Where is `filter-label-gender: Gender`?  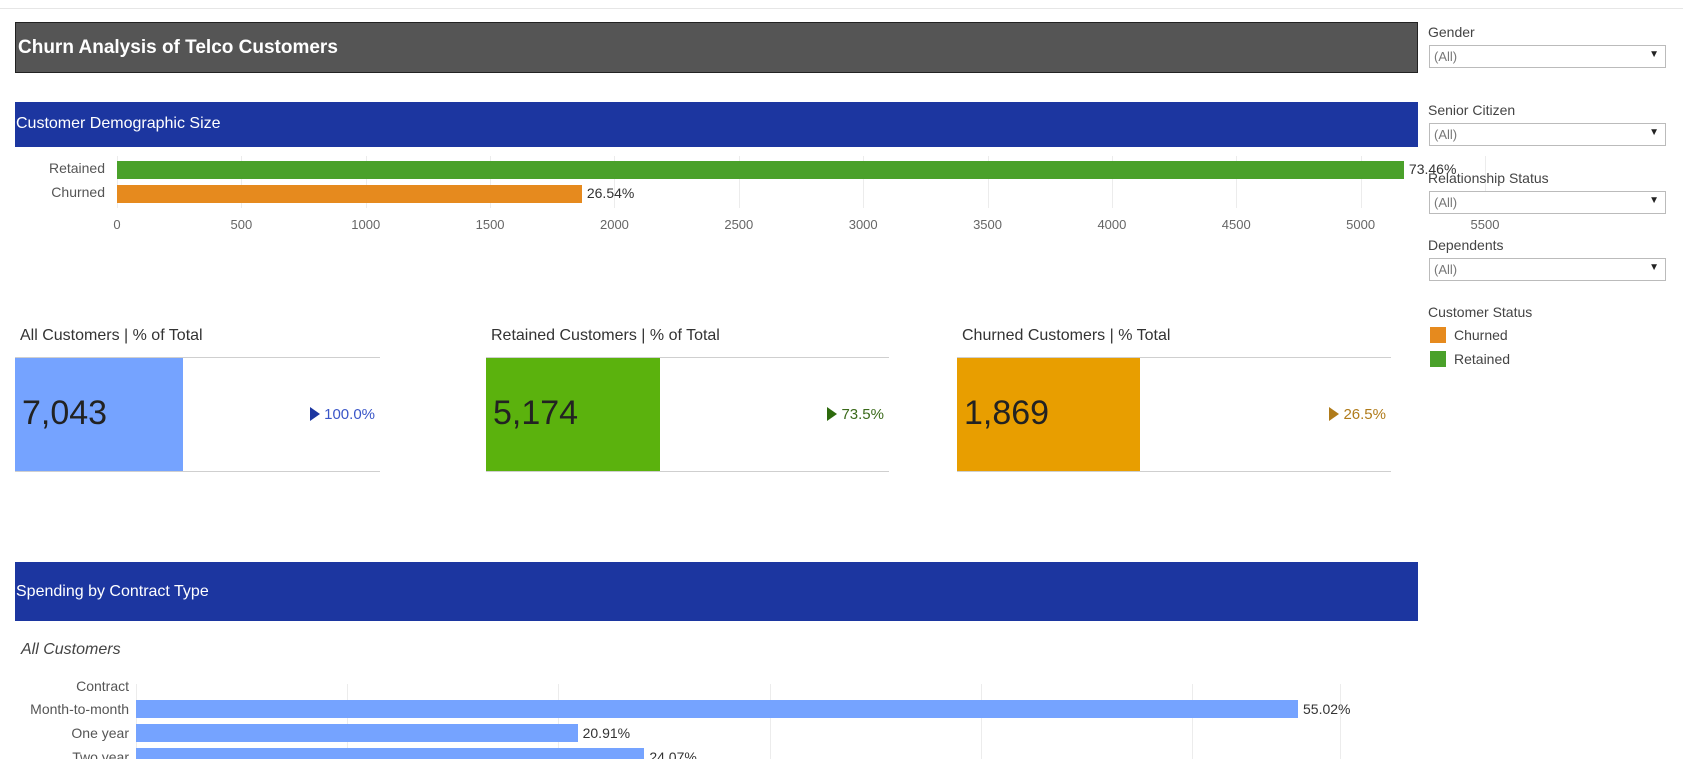
filter-label-gender: Gender is located at coordinates (1451, 32).